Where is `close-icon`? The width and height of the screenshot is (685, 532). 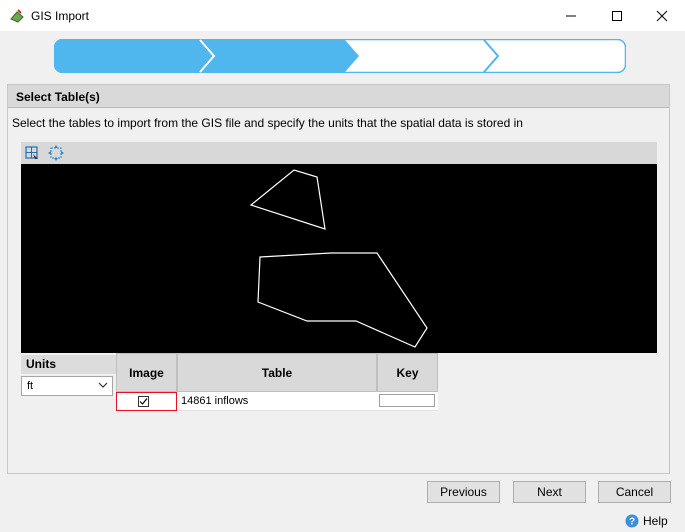 close-icon is located at coordinates (662, 15).